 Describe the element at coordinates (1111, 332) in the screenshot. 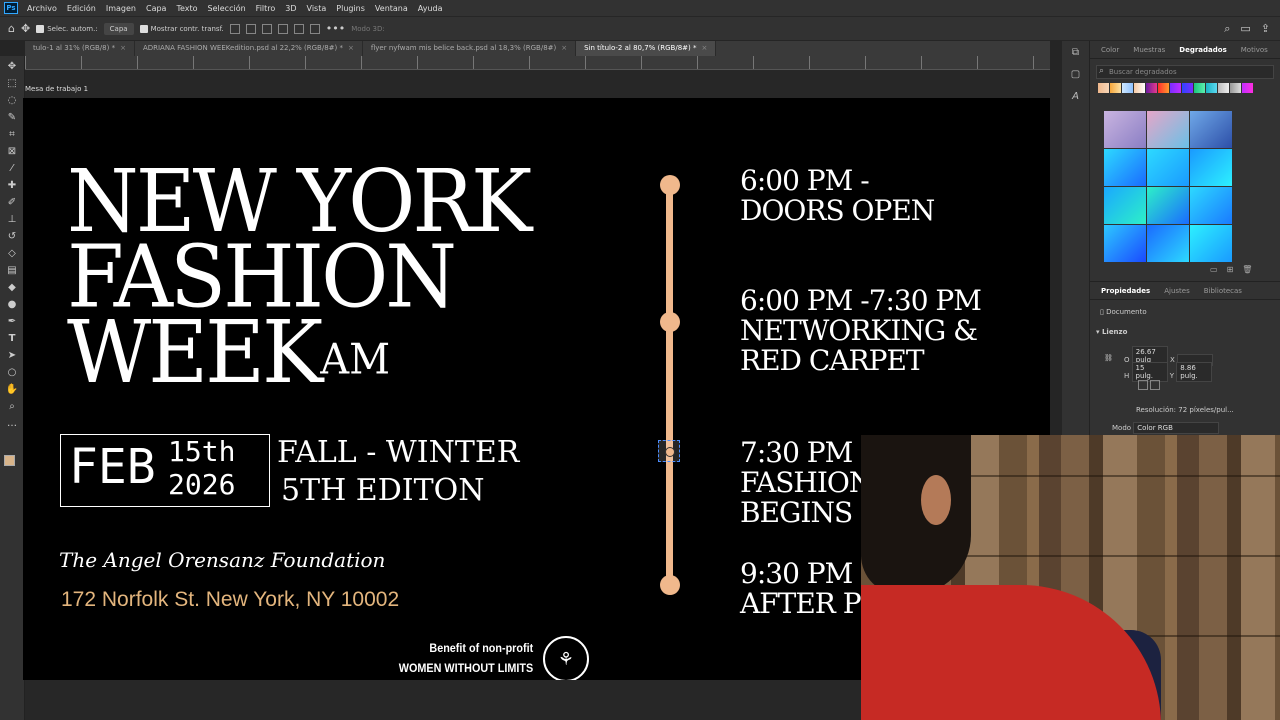

I see `canvas-section: ▾ Lienzo` at that location.